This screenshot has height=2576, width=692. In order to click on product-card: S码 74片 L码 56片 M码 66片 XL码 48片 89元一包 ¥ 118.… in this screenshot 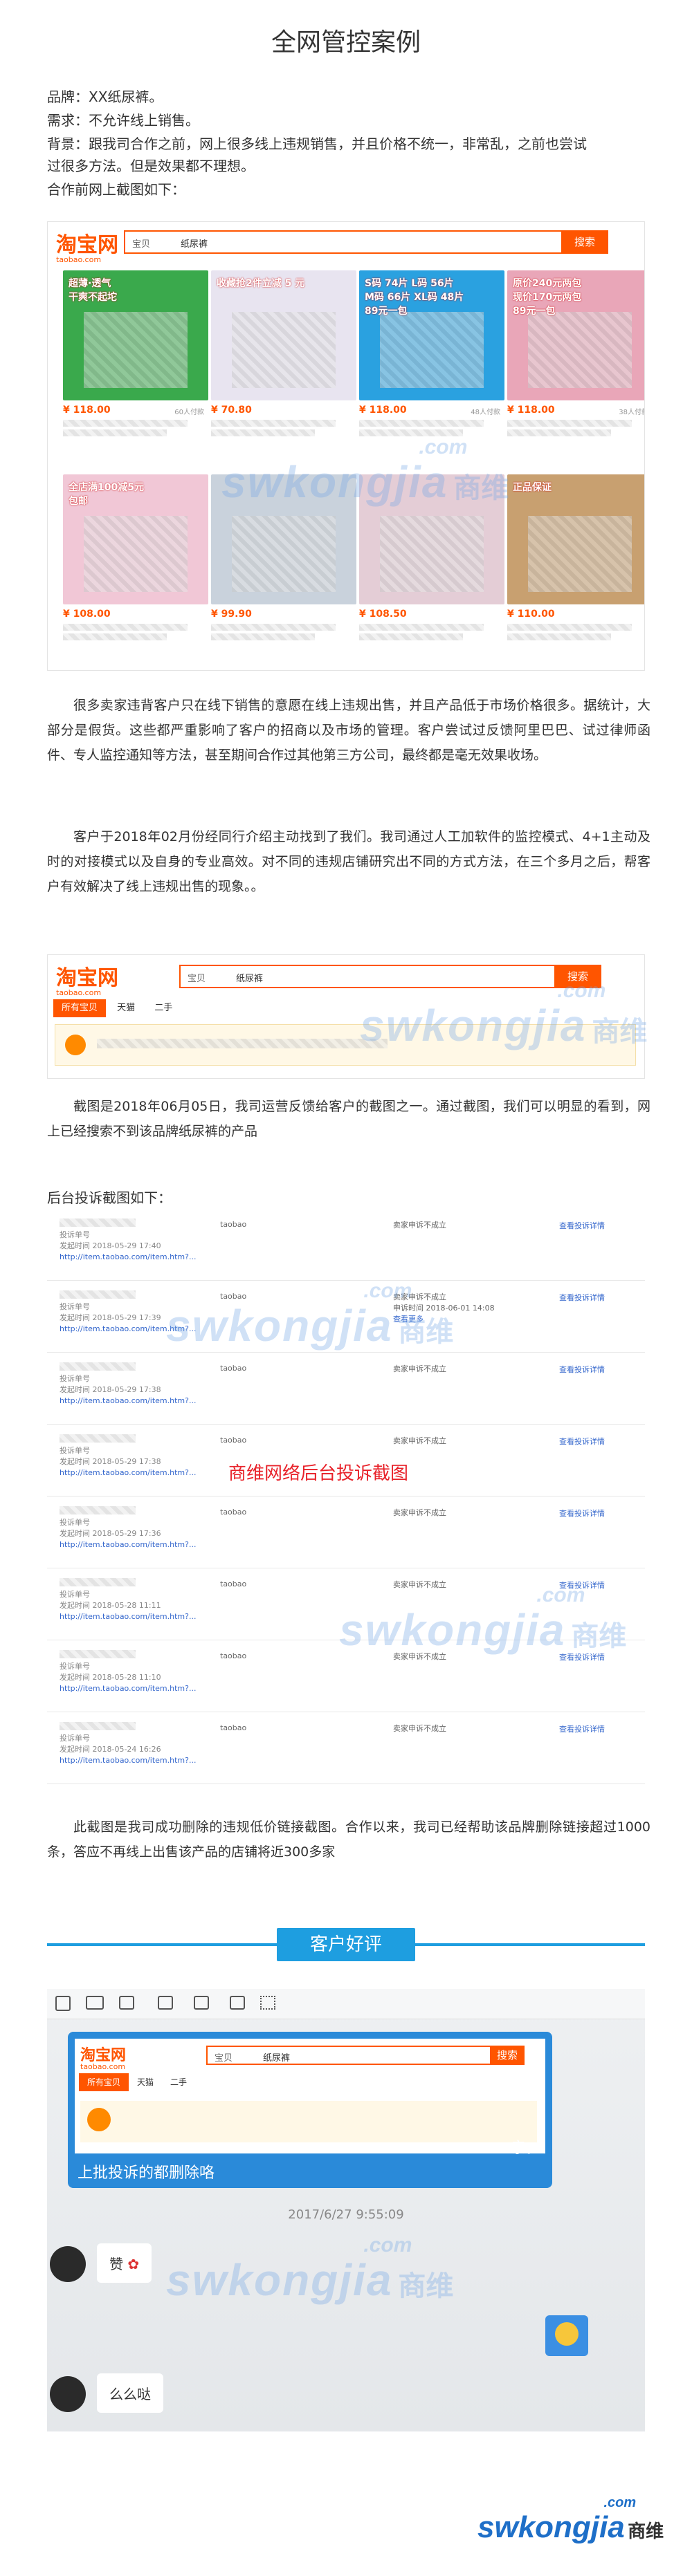, I will do `click(431, 357)`.